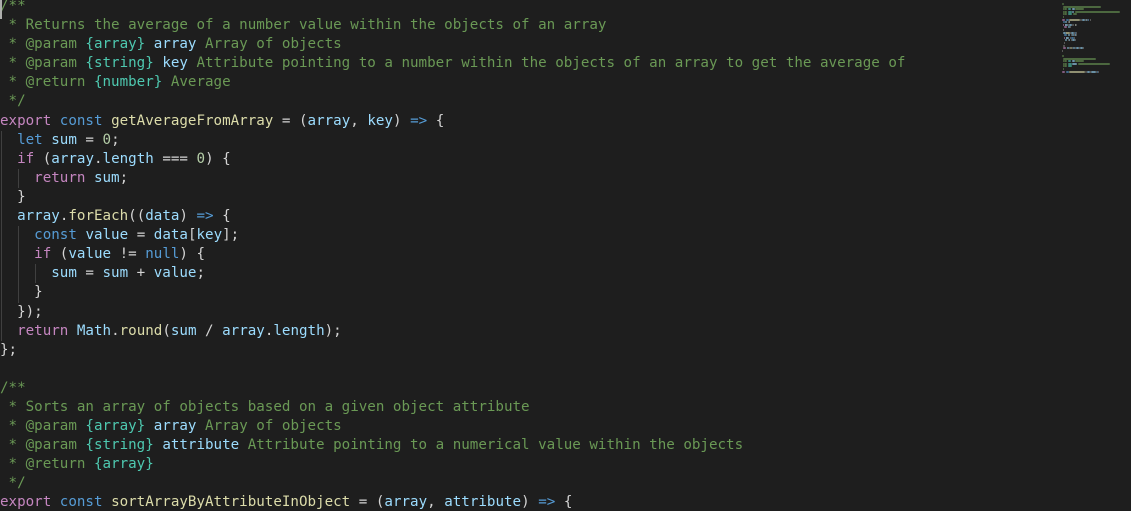 This screenshot has width=1131, height=511. What do you see at coordinates (192, 120) in the screenshot?
I see `code-token: getAverageFromArray` at bounding box center [192, 120].